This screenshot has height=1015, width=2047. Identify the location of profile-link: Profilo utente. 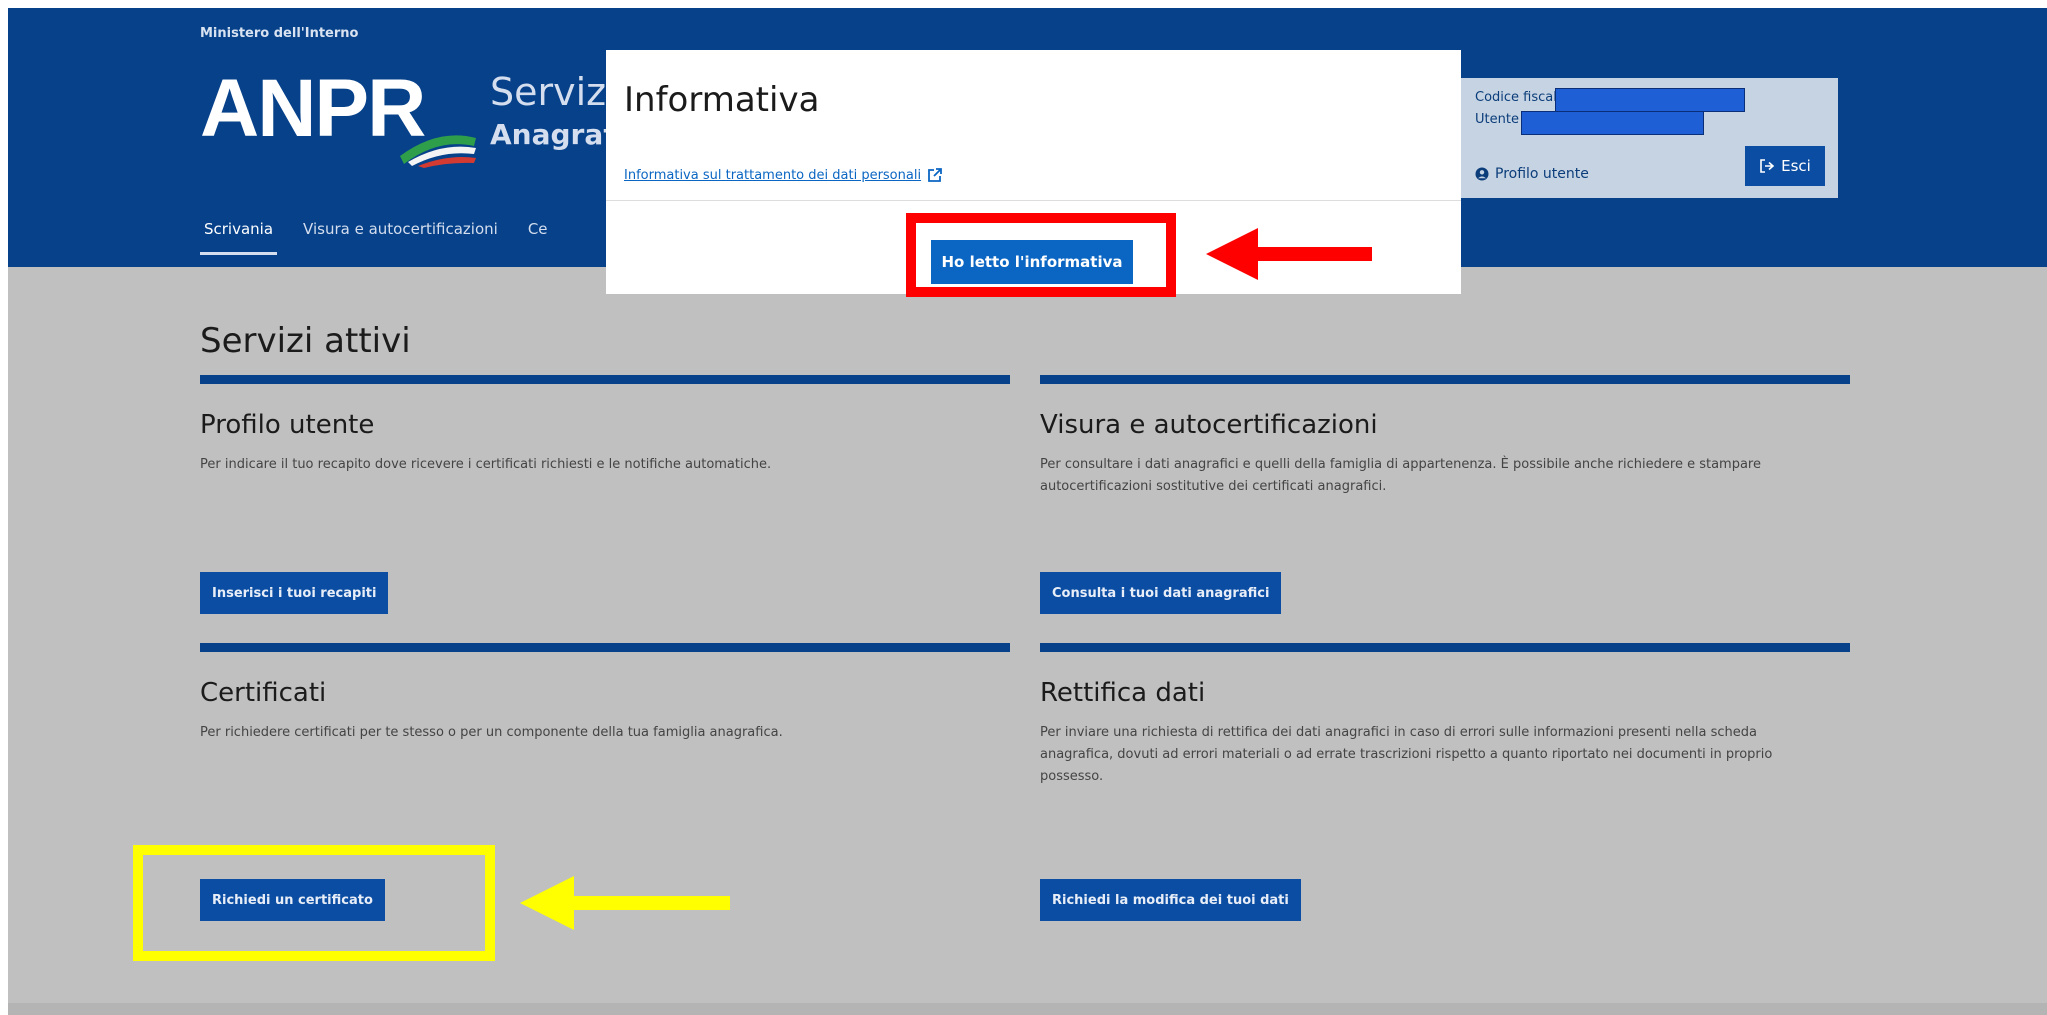
(1532, 174).